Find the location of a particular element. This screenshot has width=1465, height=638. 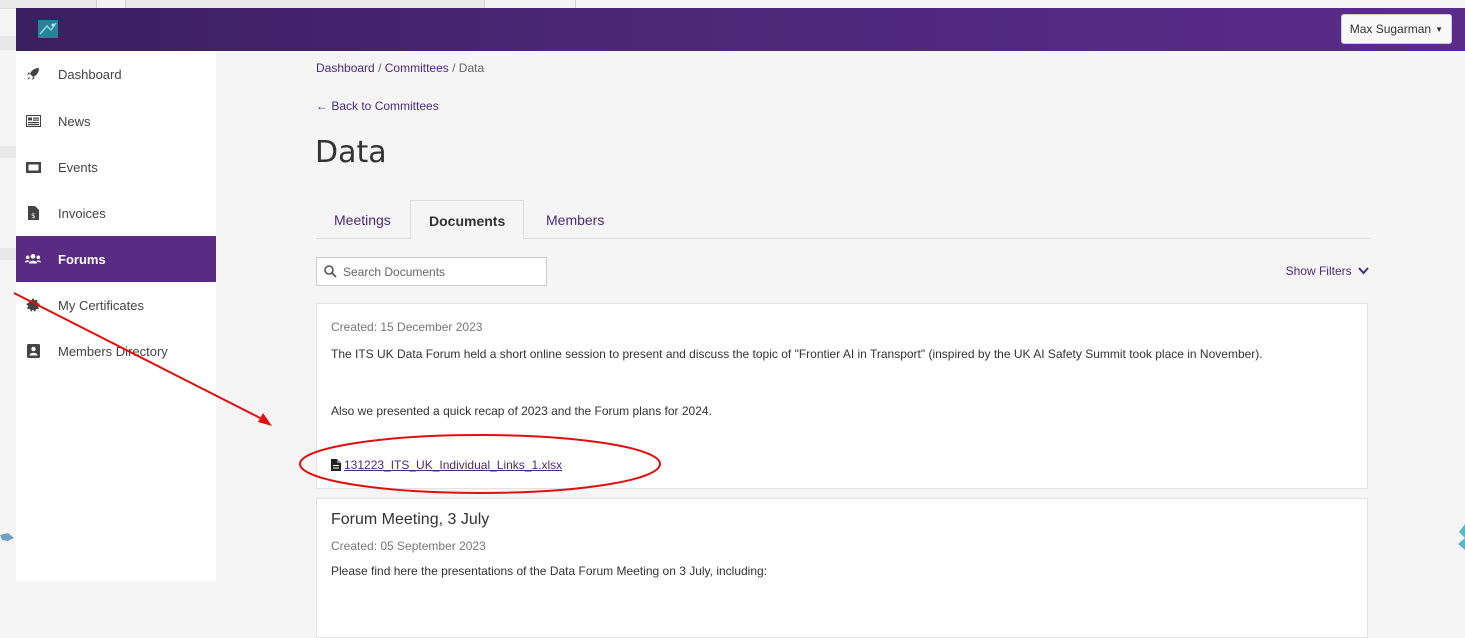

user-menu-button: Max Sugarman ▼ is located at coordinates (1396, 29).